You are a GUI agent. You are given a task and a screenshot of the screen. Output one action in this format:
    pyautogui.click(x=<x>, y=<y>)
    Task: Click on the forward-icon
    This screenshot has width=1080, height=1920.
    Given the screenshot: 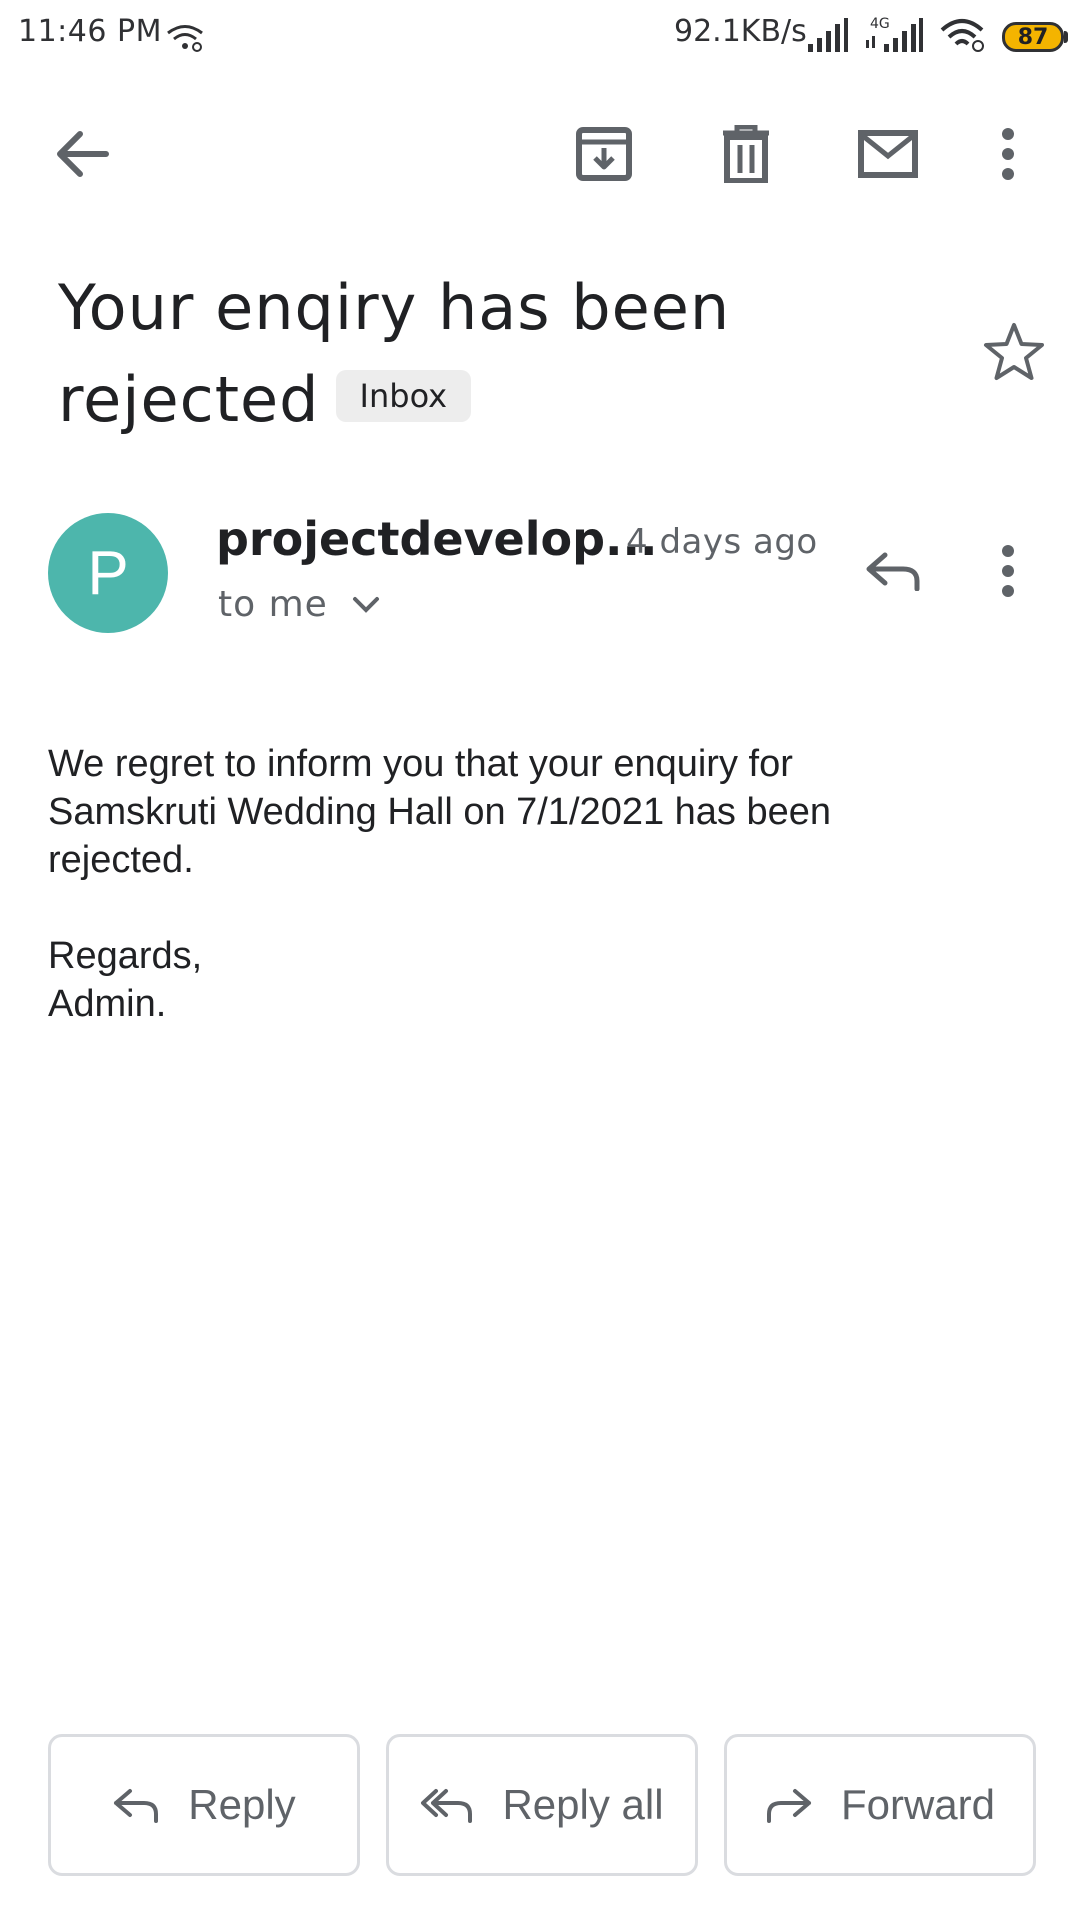 What is the action you would take?
    pyautogui.click(x=788, y=1806)
    